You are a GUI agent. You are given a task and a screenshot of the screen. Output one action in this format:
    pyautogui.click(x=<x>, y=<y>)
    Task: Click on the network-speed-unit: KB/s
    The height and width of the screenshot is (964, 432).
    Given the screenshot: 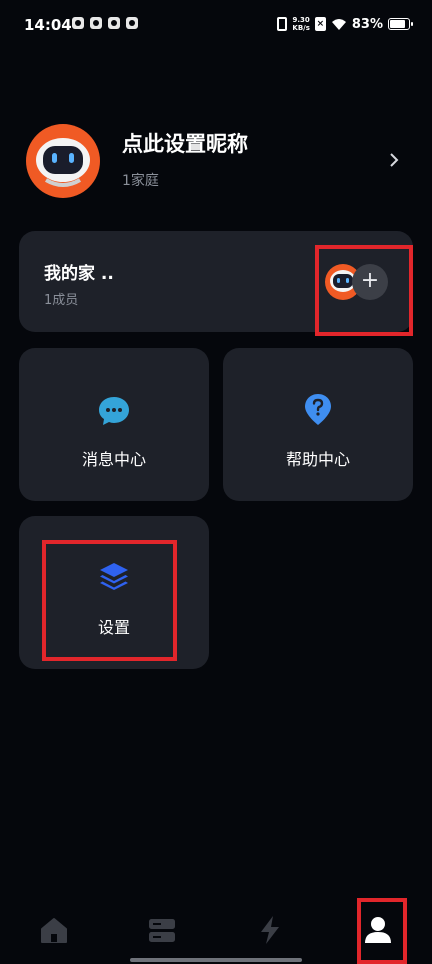 What is the action you would take?
    pyautogui.click(x=301, y=28)
    